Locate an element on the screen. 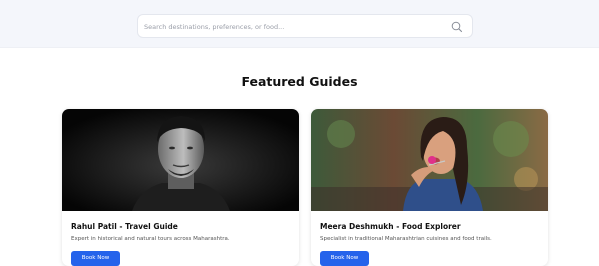 This screenshot has width=599, height=266. section-title: Featured Guides is located at coordinates (299, 81).